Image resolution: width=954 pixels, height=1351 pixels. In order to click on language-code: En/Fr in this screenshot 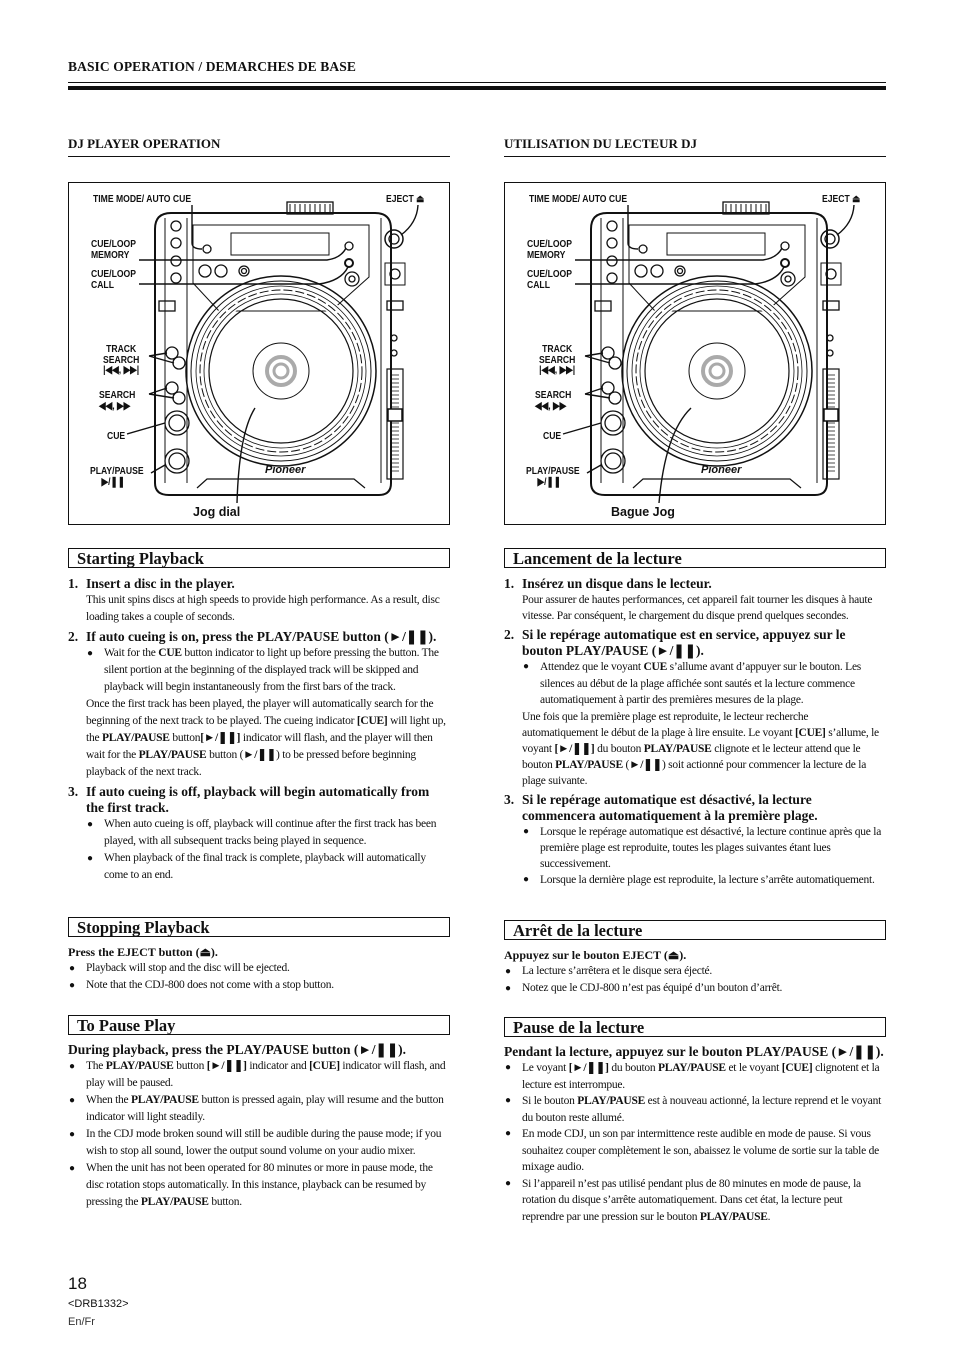, I will do `click(81, 1322)`.